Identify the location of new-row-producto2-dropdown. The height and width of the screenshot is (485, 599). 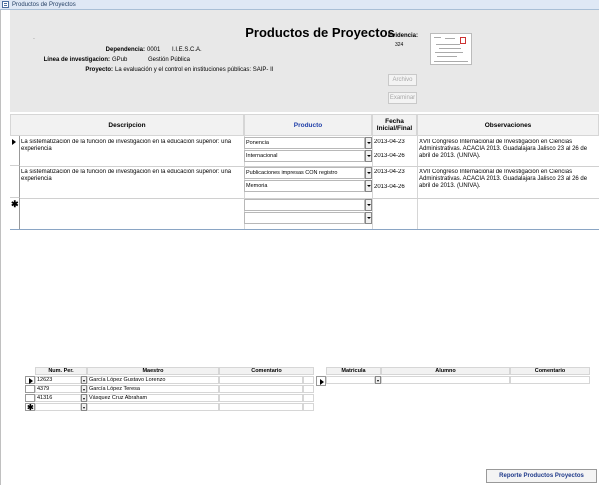
(368, 218).